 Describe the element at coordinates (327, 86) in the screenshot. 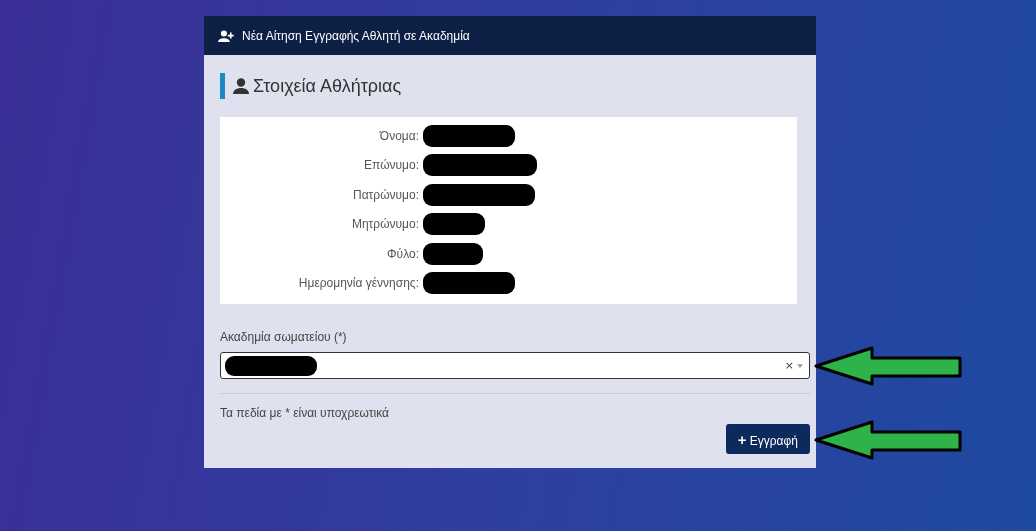

I see `section-title: Στοιχεία Αθλήτριας` at that location.